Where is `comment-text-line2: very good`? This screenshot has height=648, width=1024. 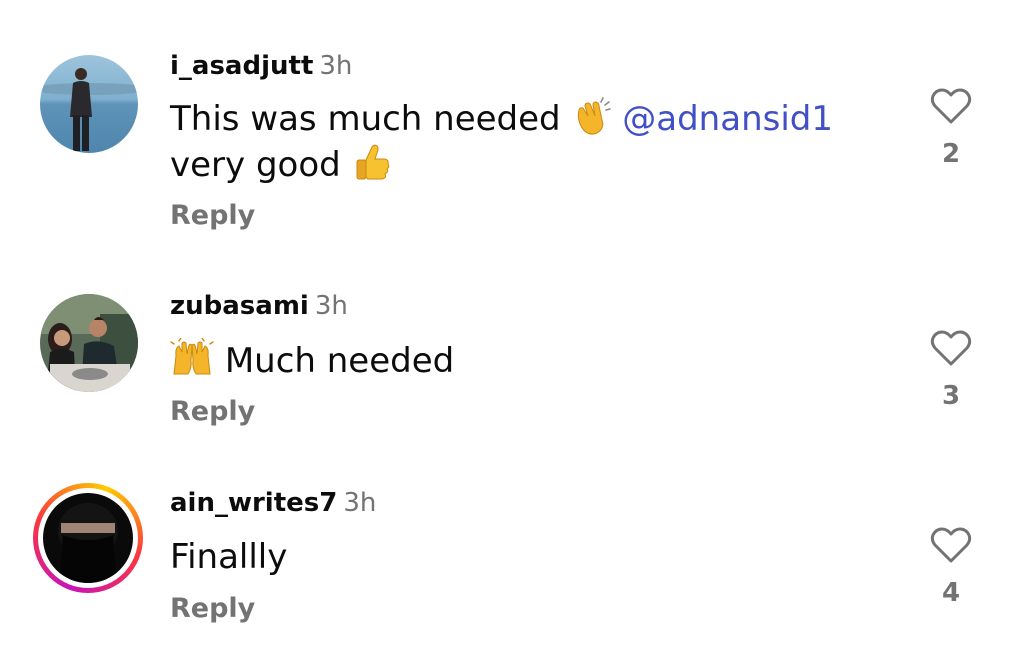
comment-text-line2: very good is located at coordinates (281, 168).